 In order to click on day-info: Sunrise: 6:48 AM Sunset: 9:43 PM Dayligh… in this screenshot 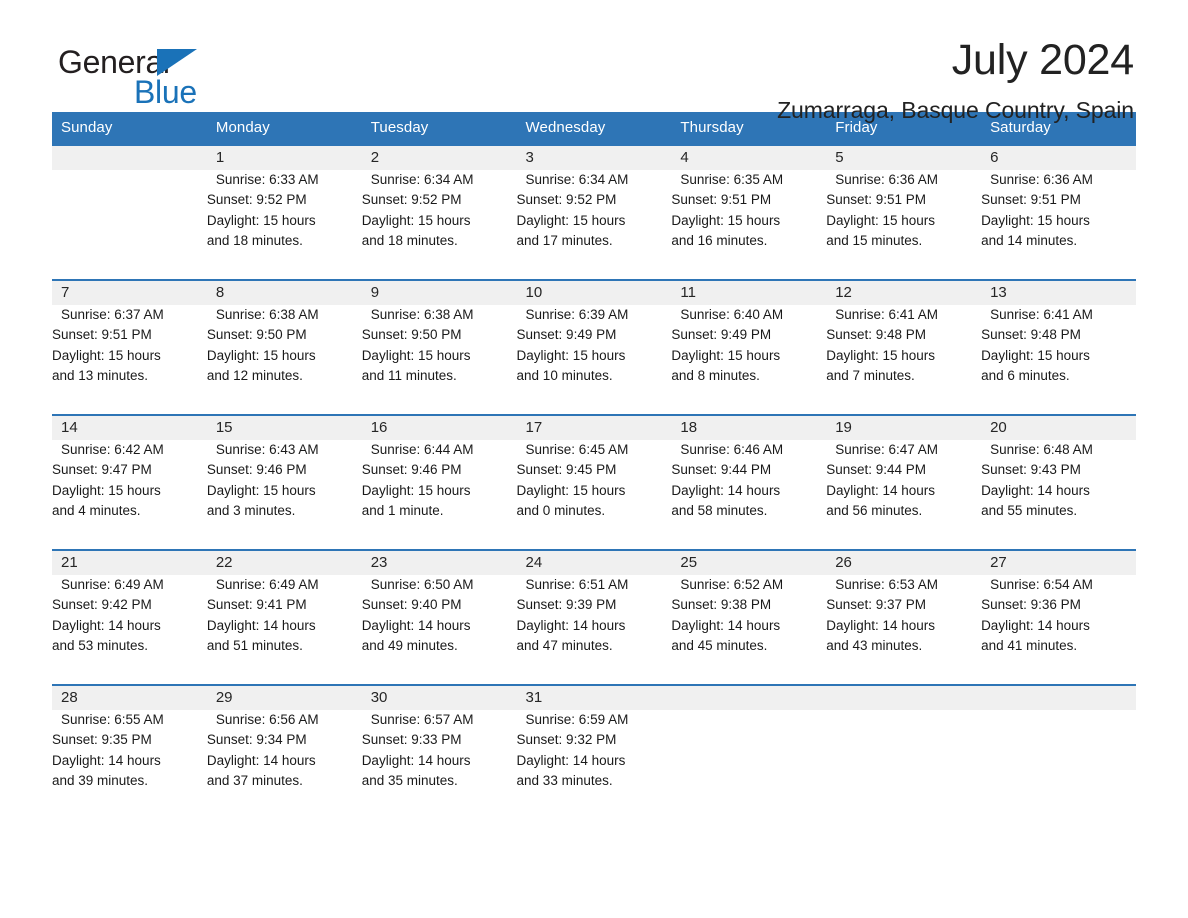, I will do `click(1037, 480)`.